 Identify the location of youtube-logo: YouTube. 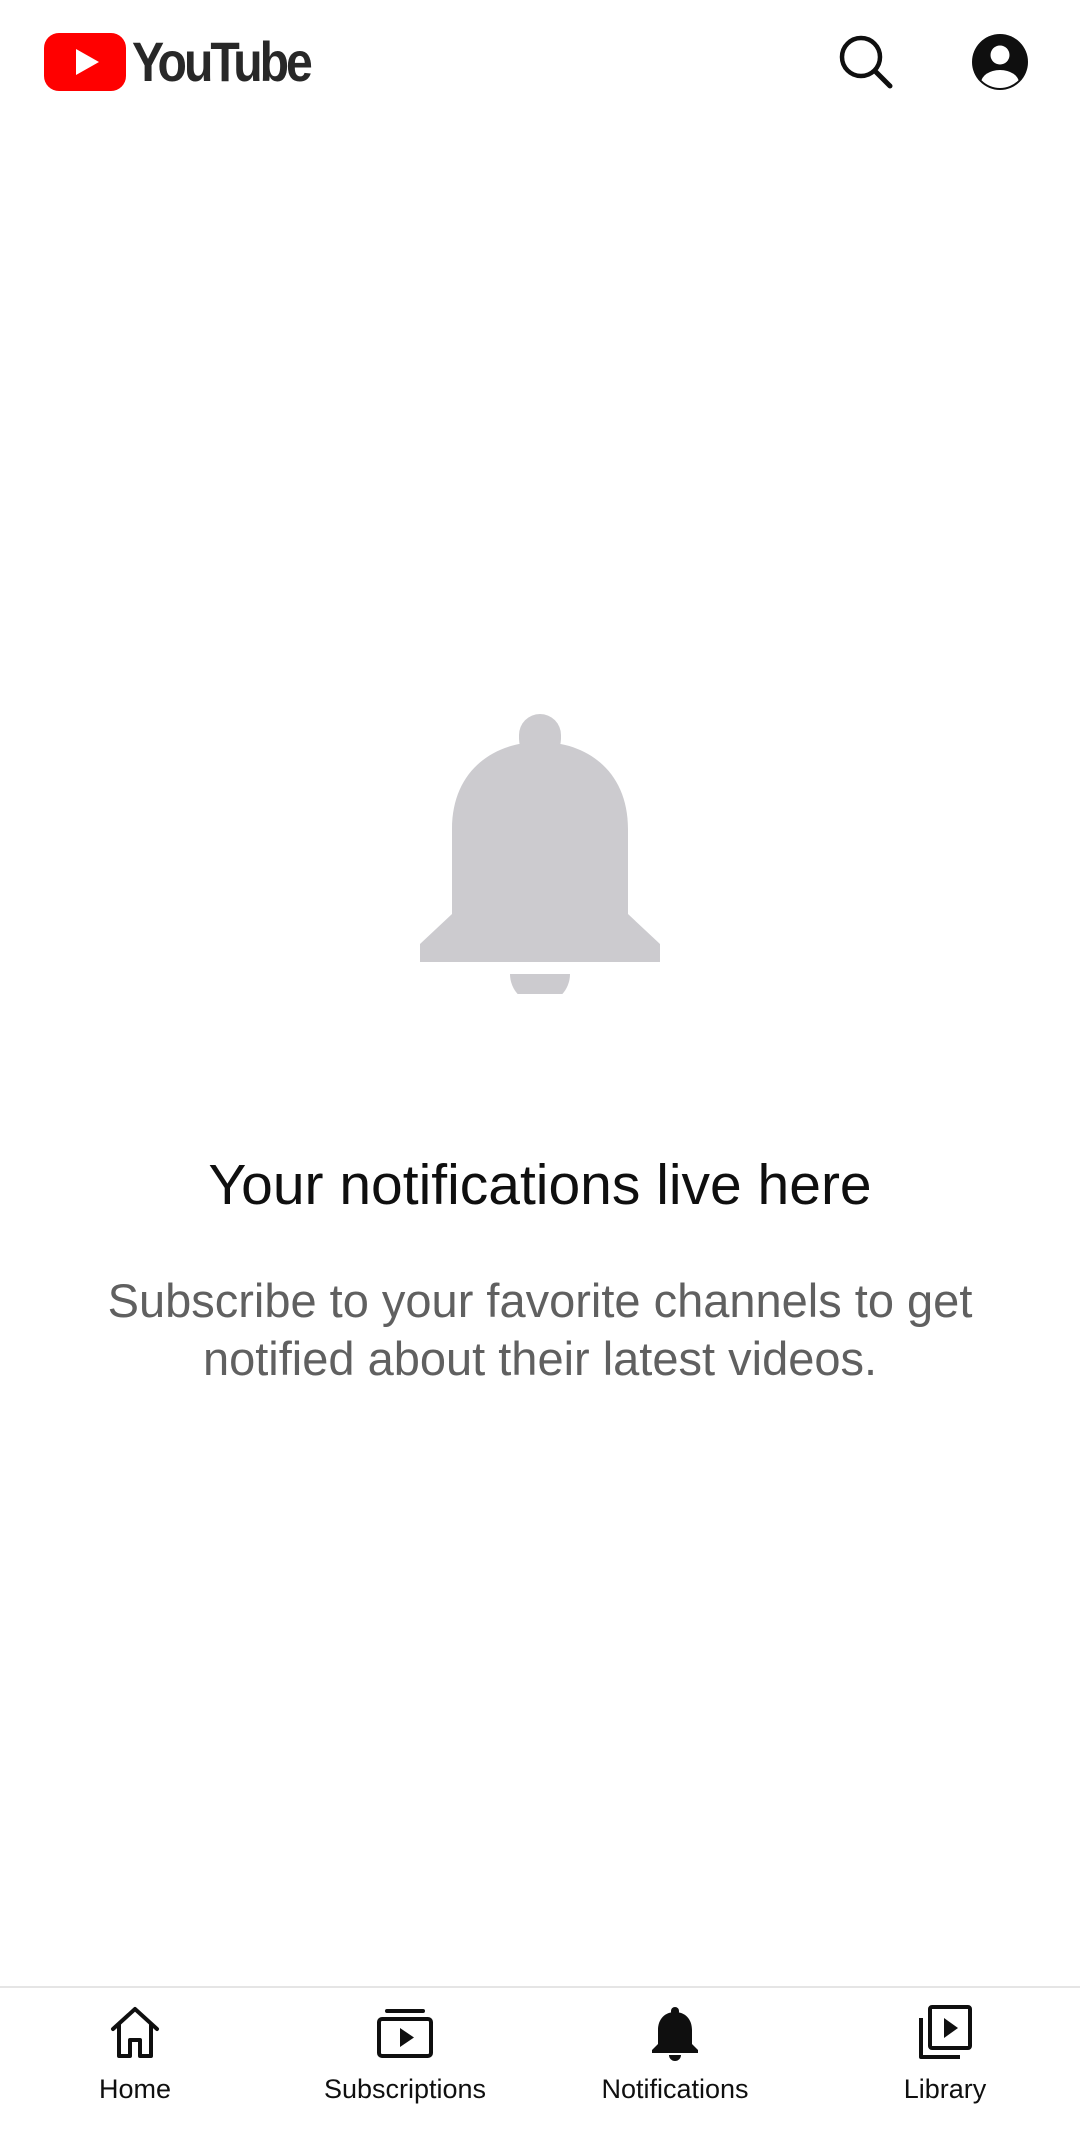
(191, 62).